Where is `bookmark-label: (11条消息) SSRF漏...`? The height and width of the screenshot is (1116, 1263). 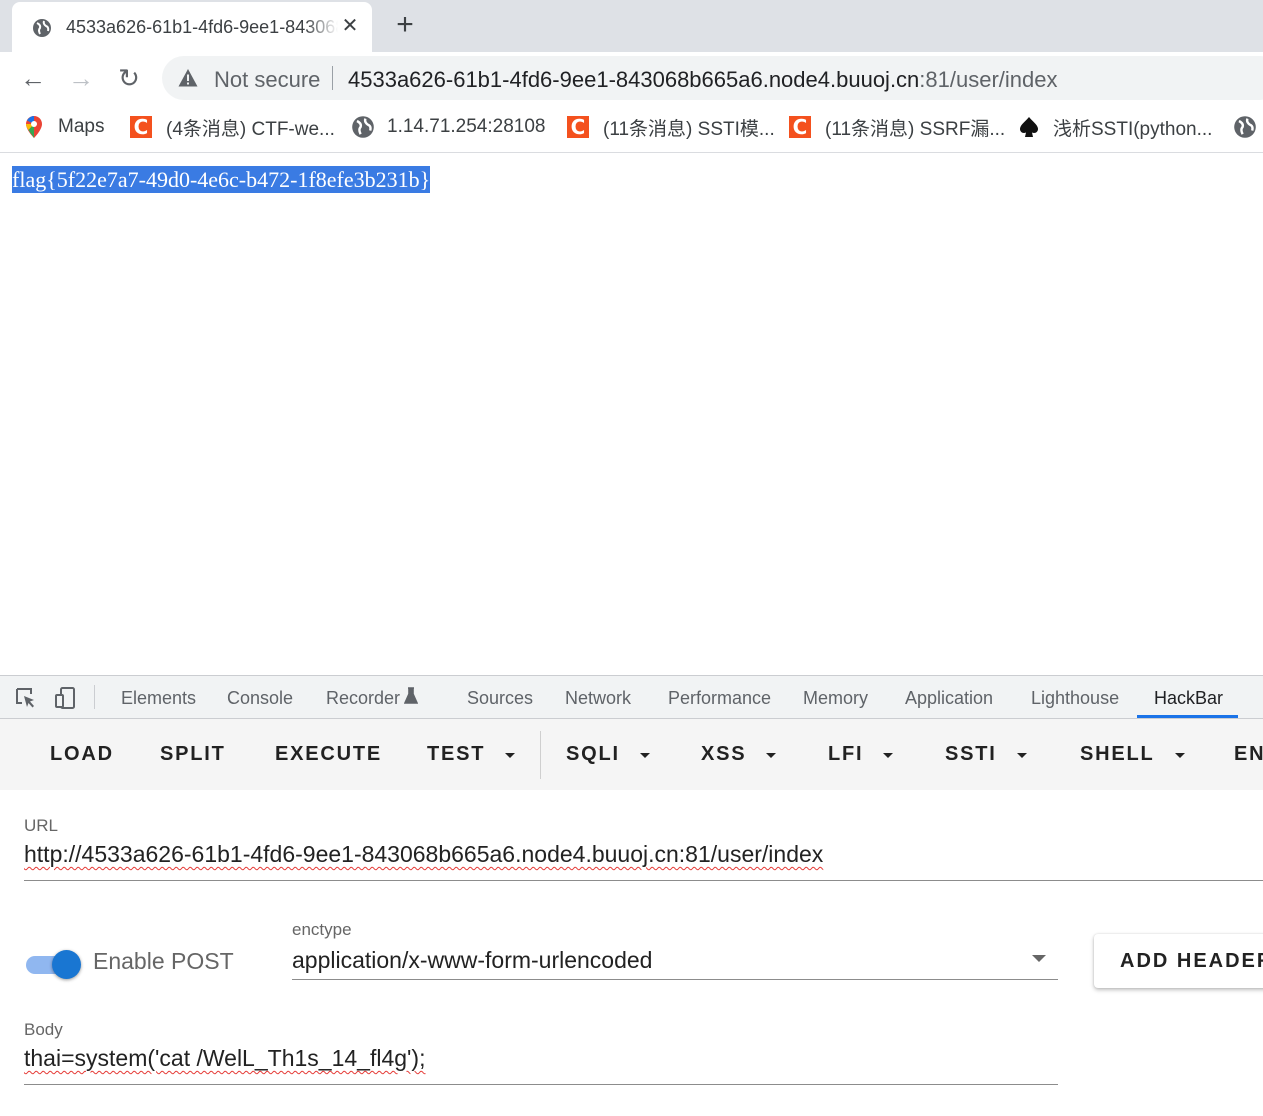 bookmark-label: (11条消息) SSRF漏... is located at coordinates (915, 129).